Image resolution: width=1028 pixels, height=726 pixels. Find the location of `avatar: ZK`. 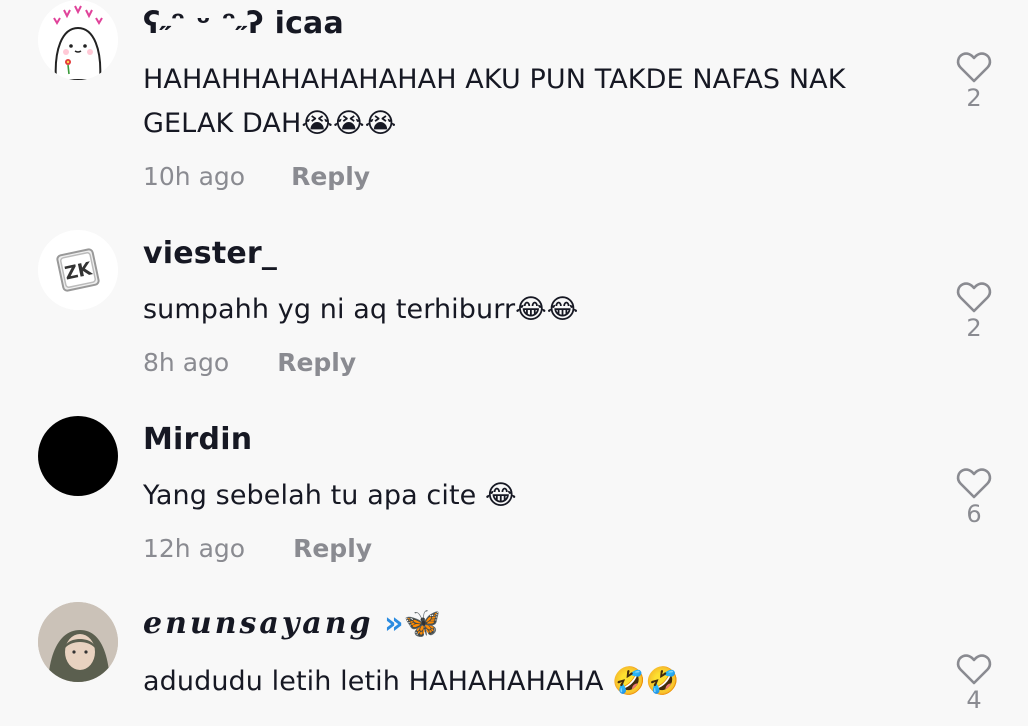

avatar: ZK is located at coordinates (78, 270).